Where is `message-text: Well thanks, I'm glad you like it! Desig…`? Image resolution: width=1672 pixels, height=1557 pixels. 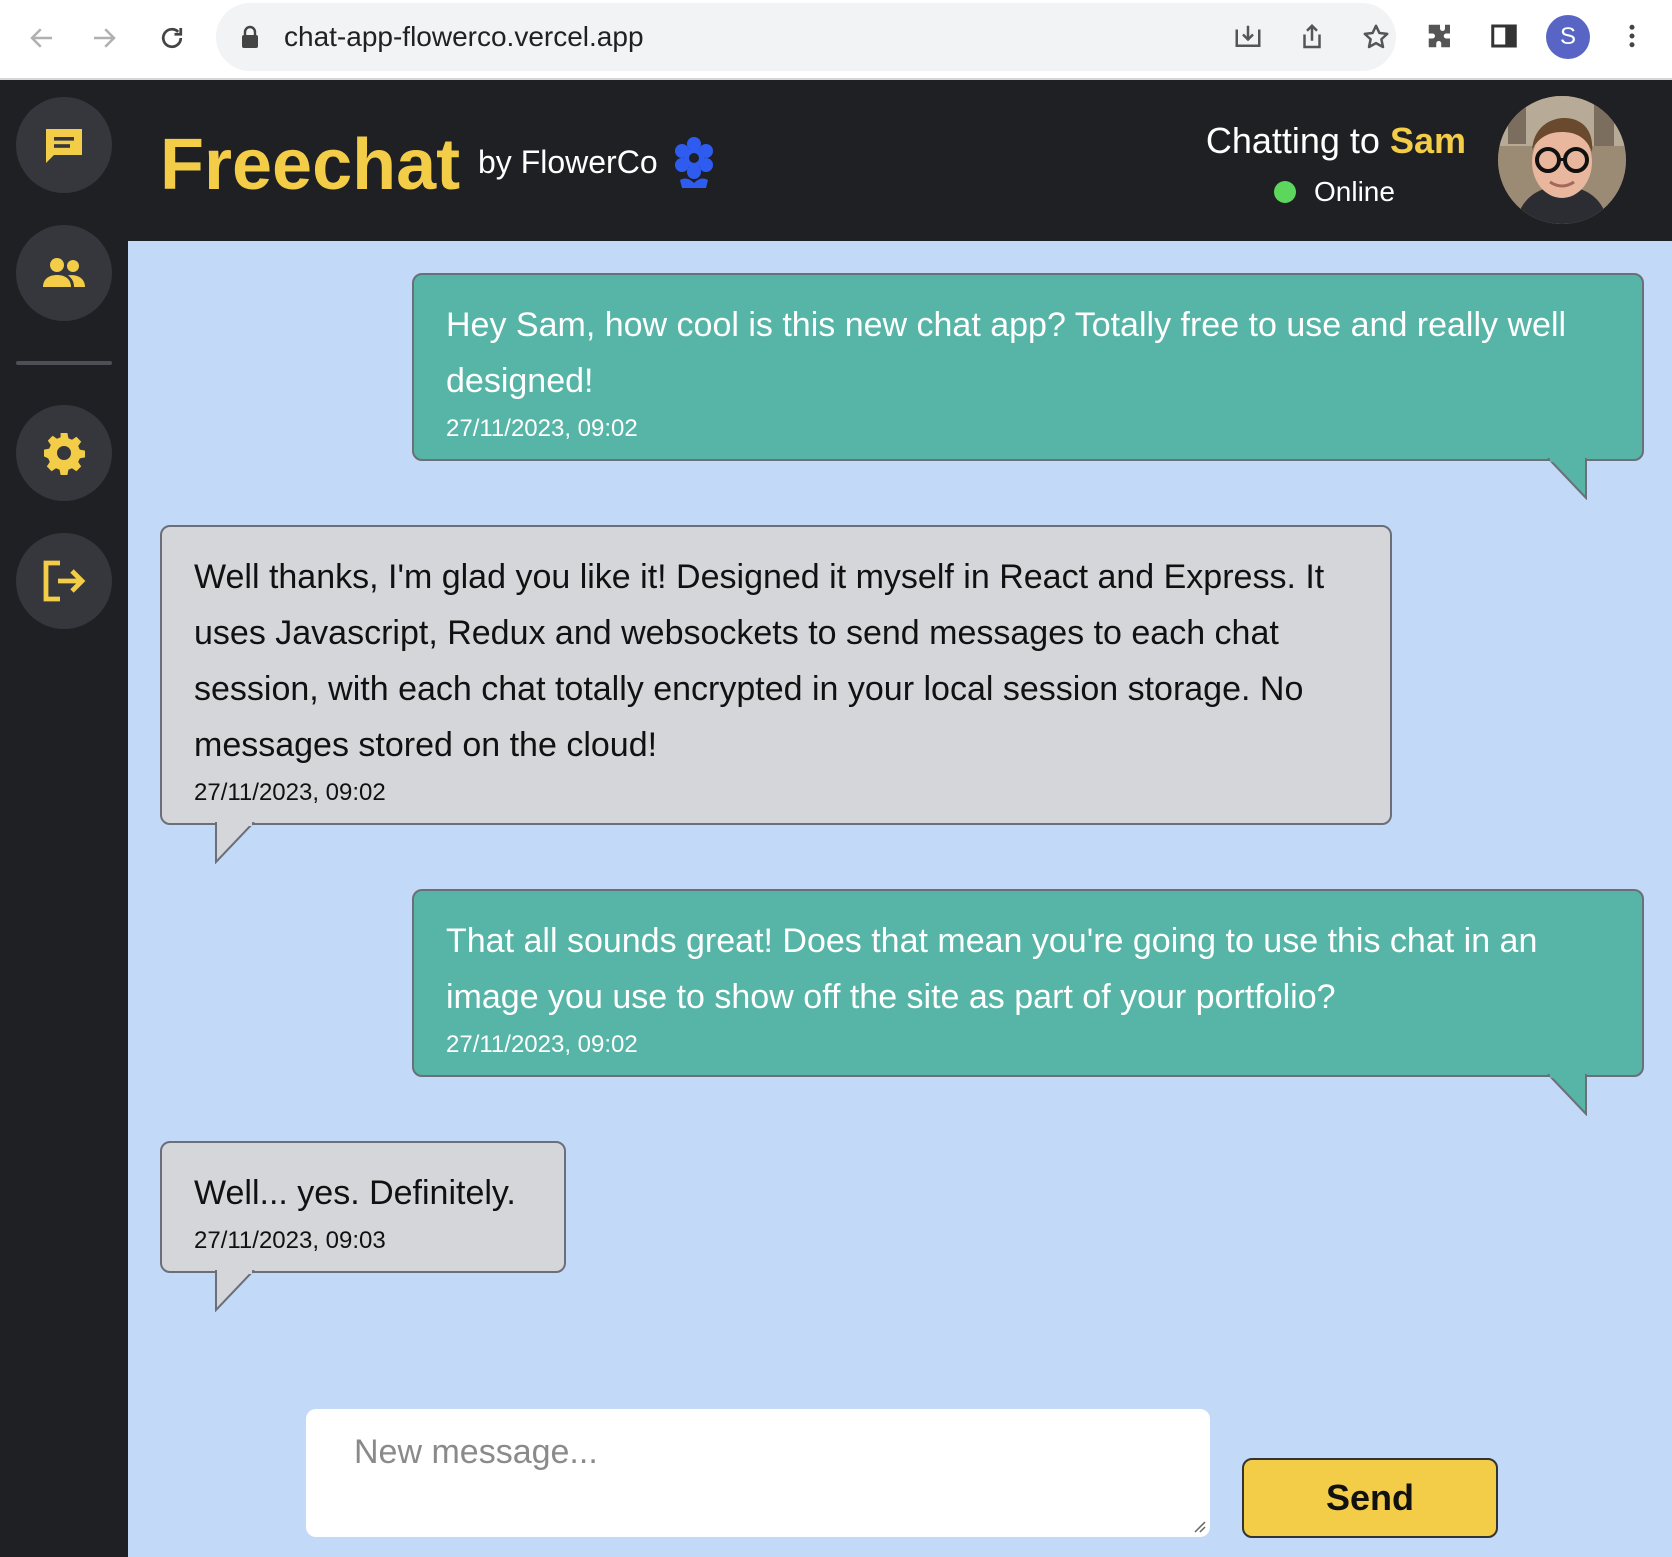
message-text: Well thanks, I'm glad you like it! Desig… is located at coordinates (759, 661).